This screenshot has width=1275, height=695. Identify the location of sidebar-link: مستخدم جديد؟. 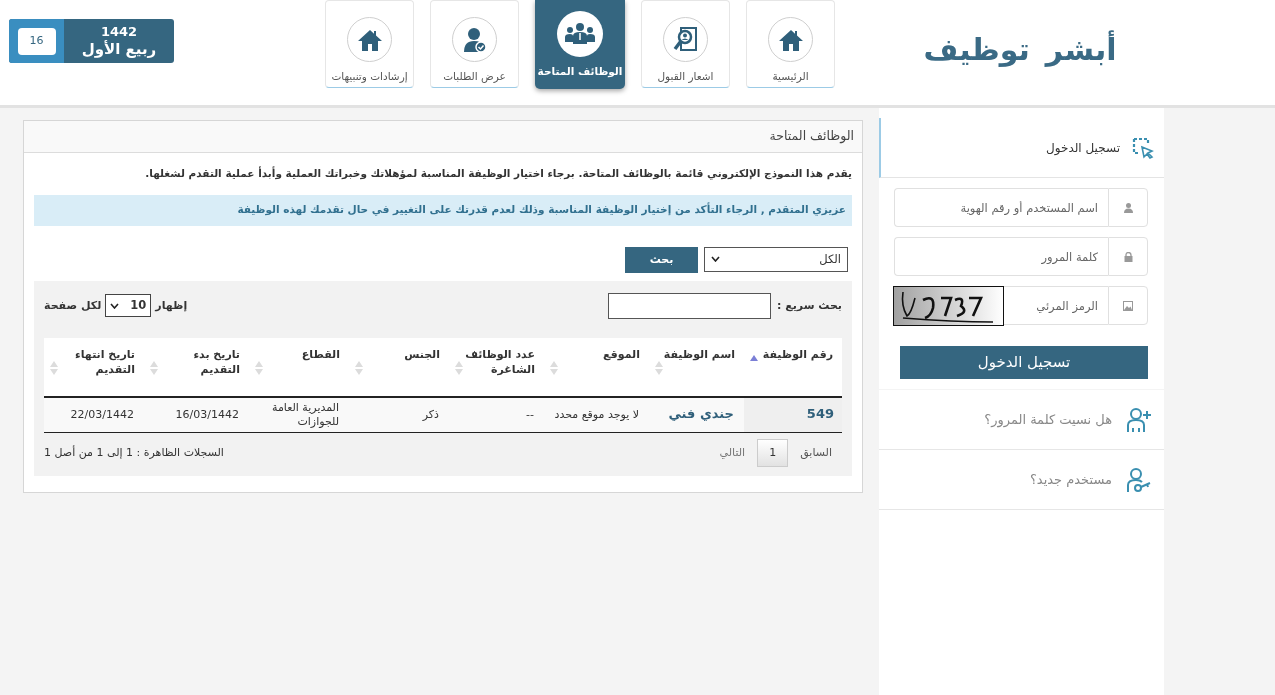
(1021, 480).